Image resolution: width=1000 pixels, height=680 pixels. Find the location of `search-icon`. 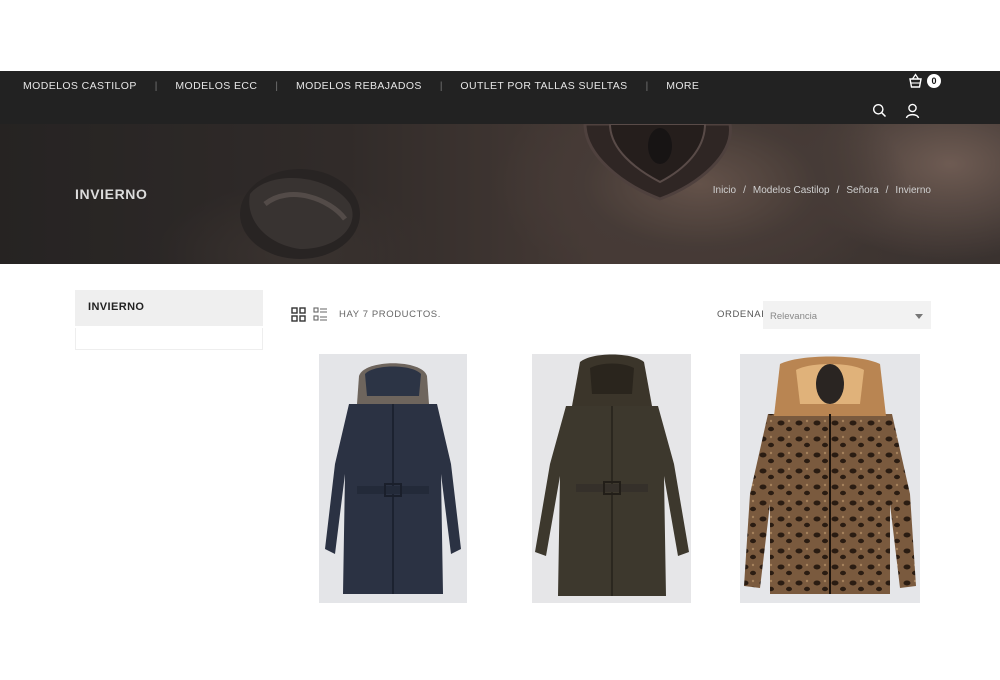

search-icon is located at coordinates (879, 110).